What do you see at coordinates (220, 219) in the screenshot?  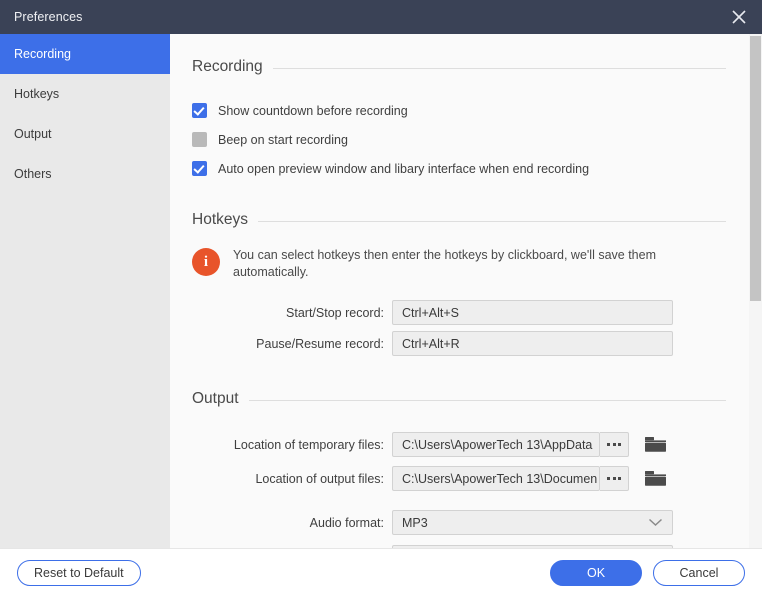 I see `section-title: Hotkeys` at bounding box center [220, 219].